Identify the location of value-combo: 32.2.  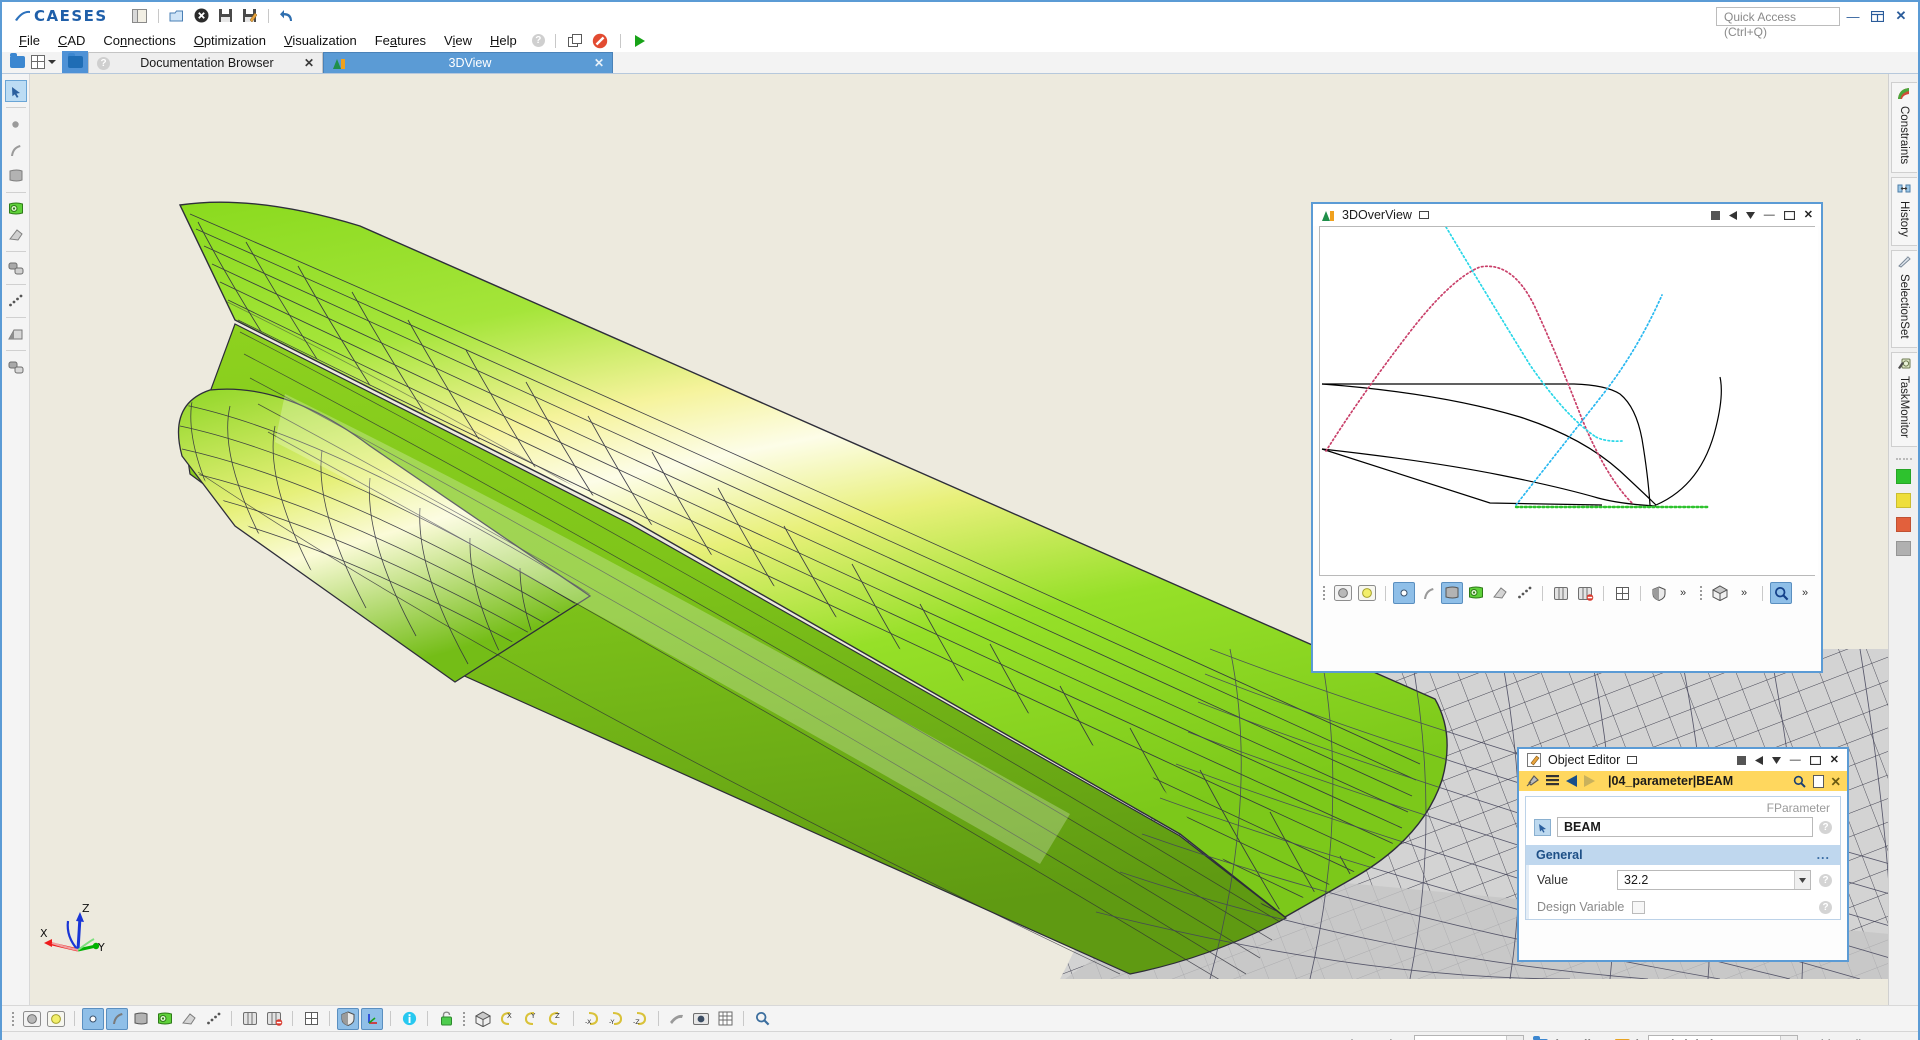
(1714, 880).